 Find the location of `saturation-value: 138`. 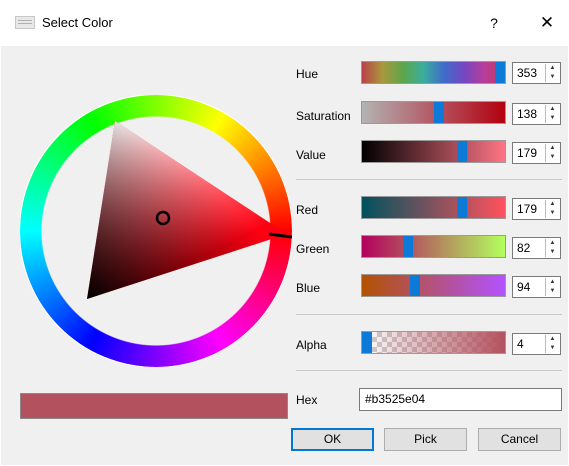

saturation-value: 138 is located at coordinates (527, 114).